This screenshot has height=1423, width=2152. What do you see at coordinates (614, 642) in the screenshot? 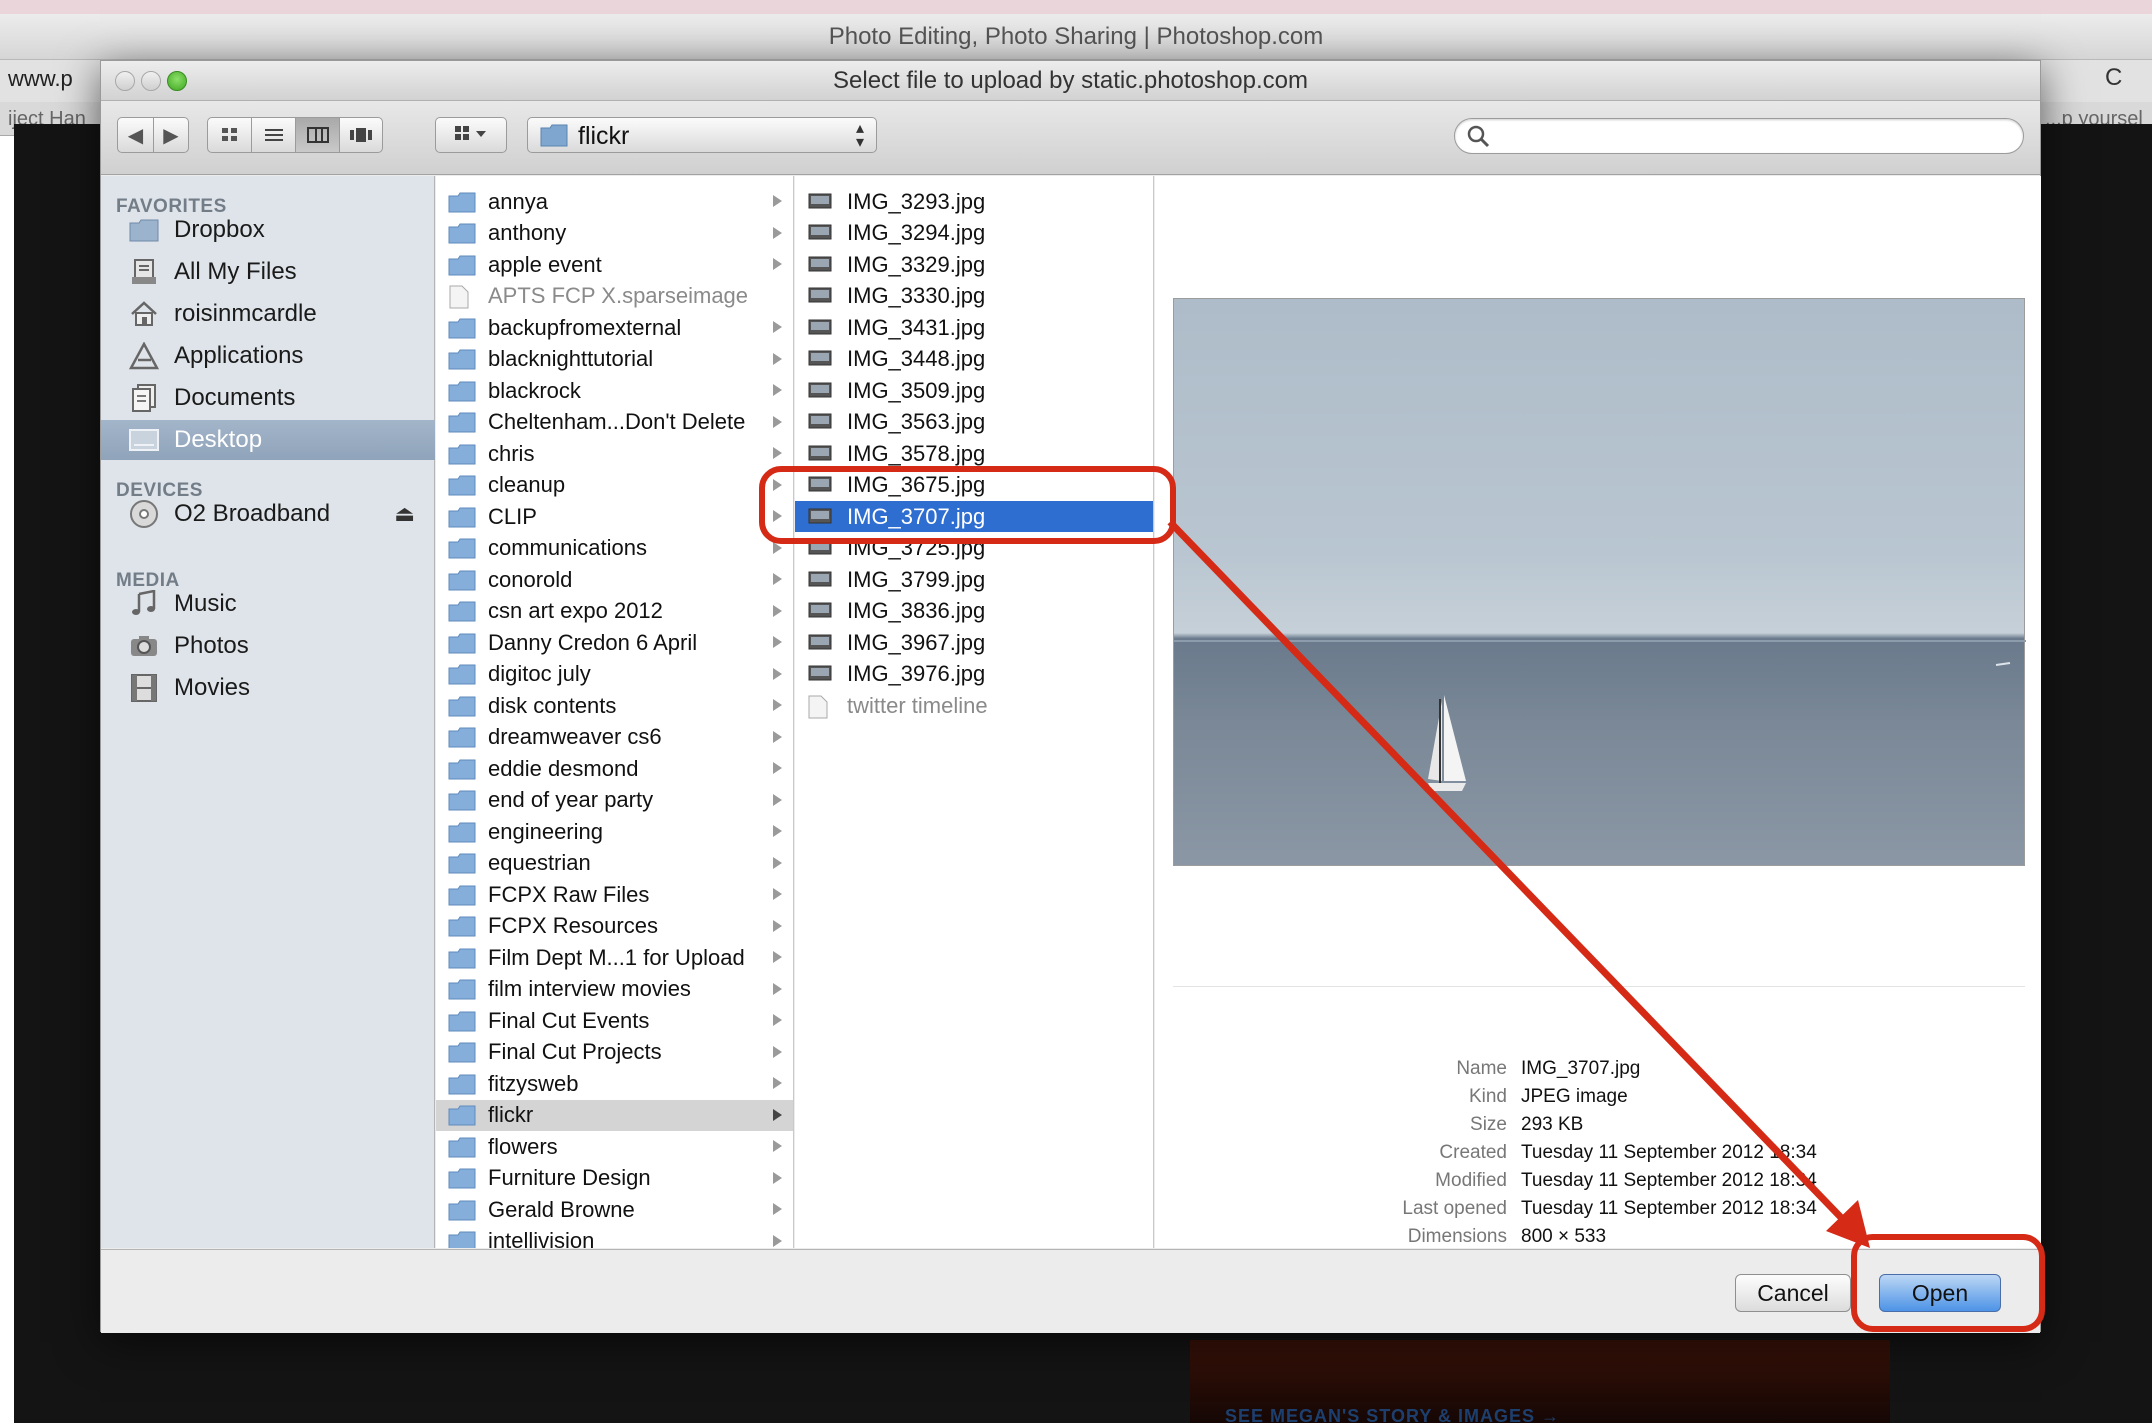
I see `folder-list-item: Danny Credon 6 April` at bounding box center [614, 642].